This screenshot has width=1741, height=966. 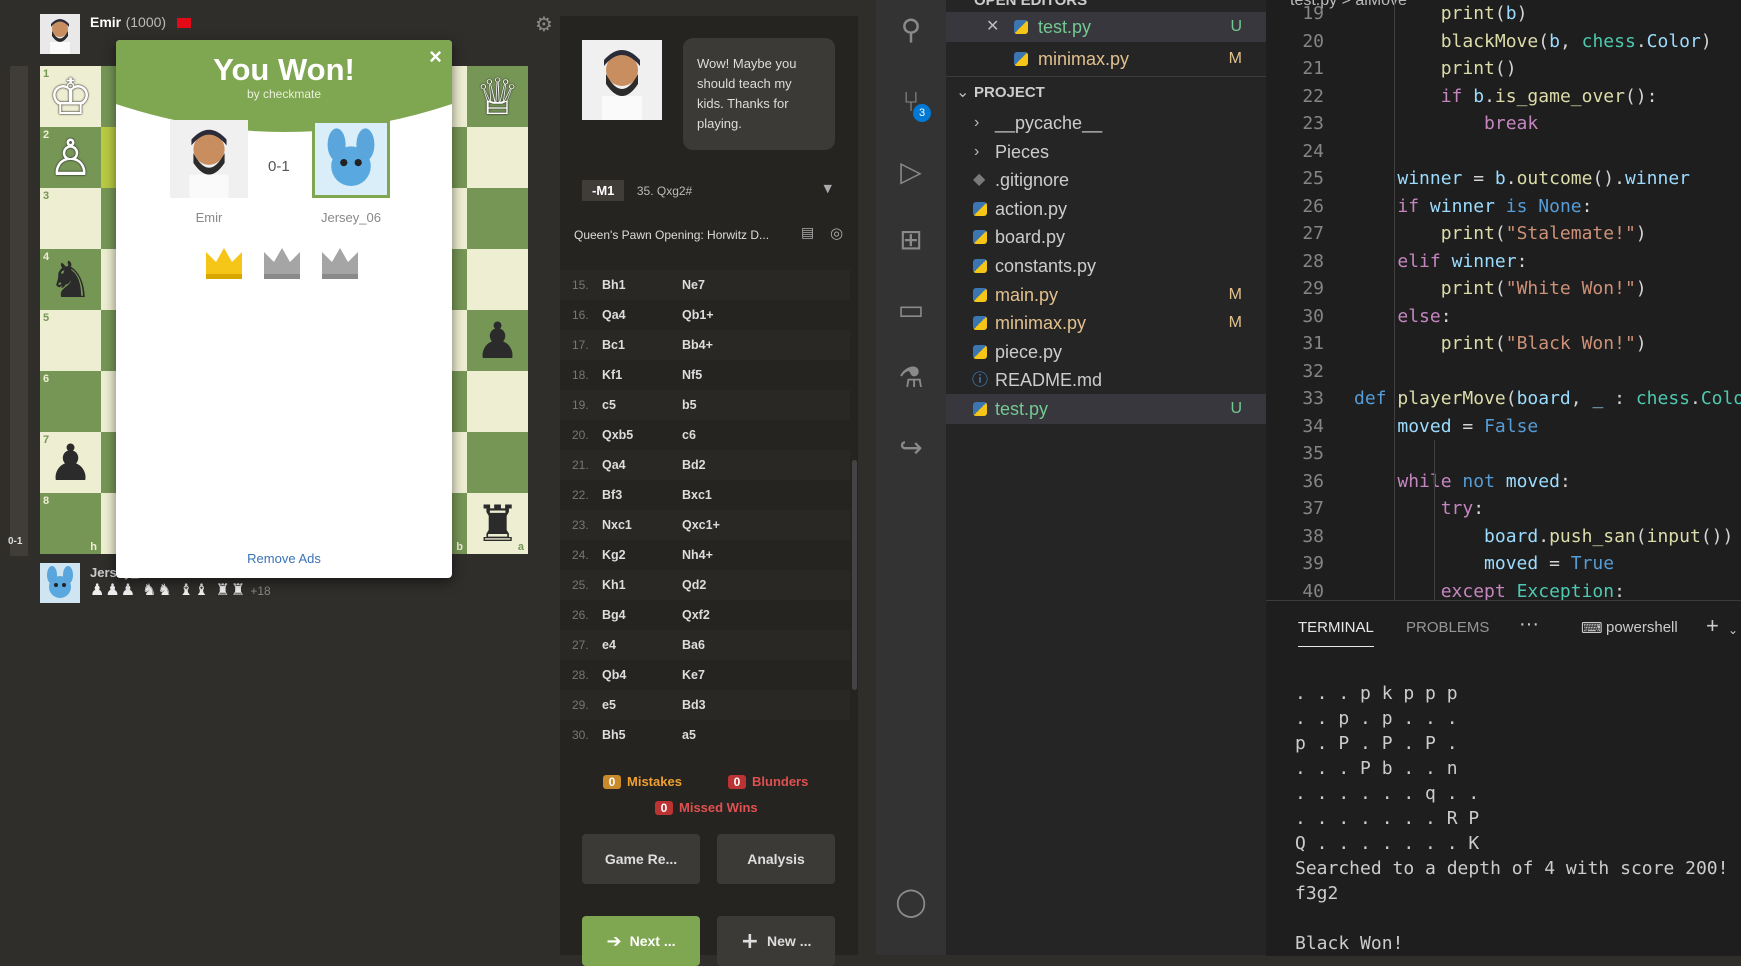 I want to click on code-text: moved = False, so click(x=1446, y=427).